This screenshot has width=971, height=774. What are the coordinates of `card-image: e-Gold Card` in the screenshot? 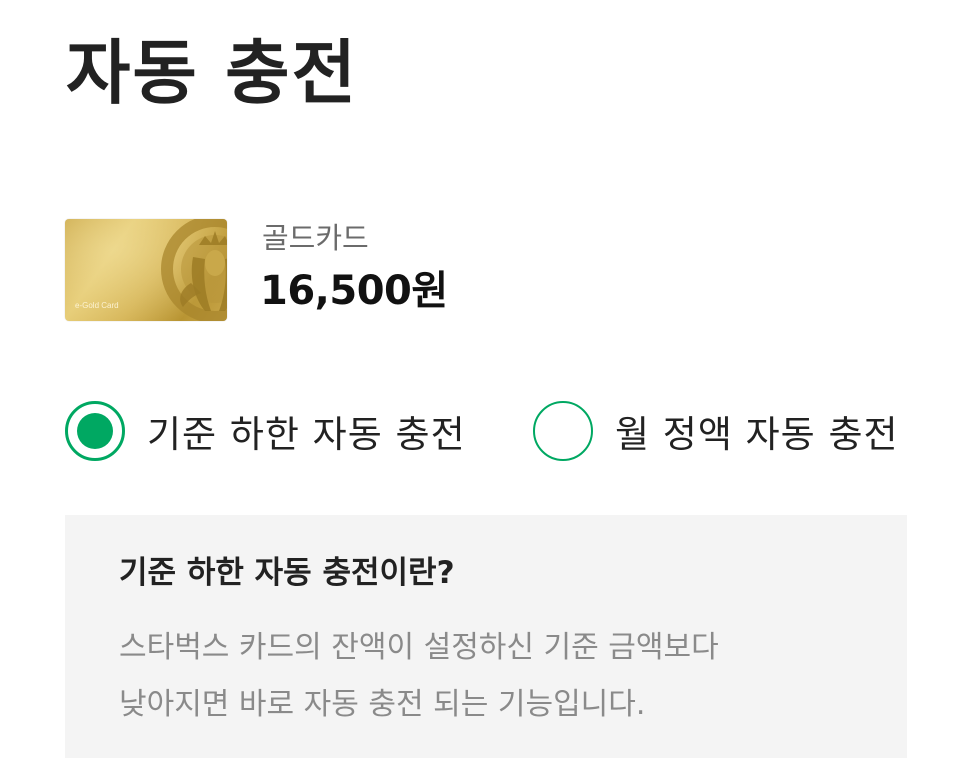 It's located at (146, 270).